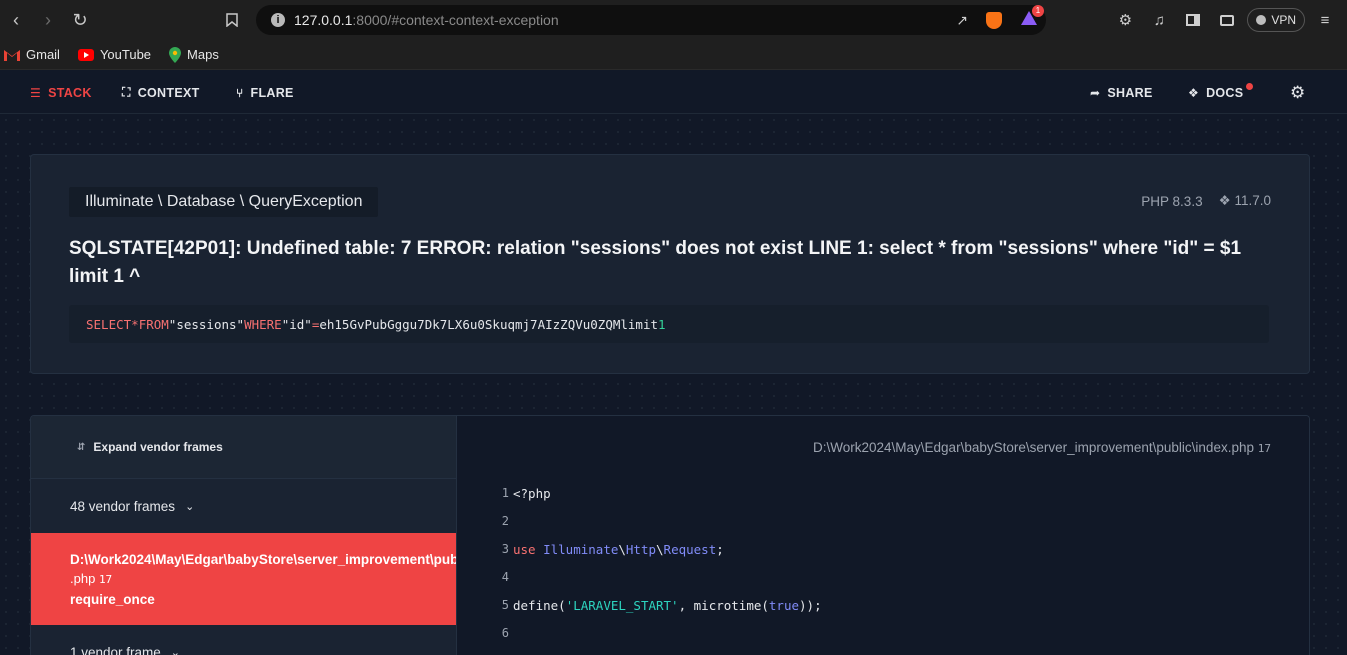 Image resolution: width=1347 pixels, height=655 pixels. What do you see at coordinates (70, 92) in the screenshot?
I see `tab-stack-label: STACK` at bounding box center [70, 92].